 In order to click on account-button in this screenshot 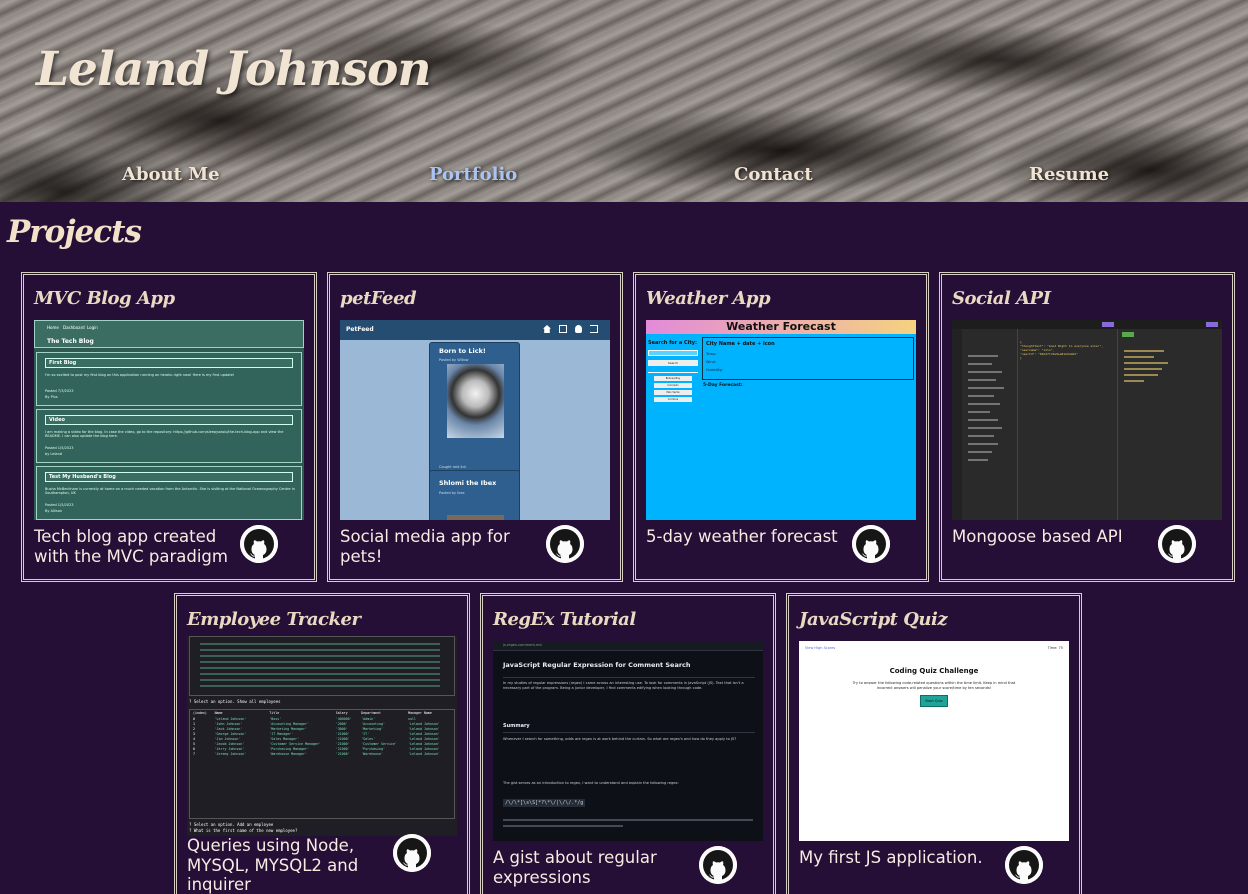, I will do `click(1212, 324)`.